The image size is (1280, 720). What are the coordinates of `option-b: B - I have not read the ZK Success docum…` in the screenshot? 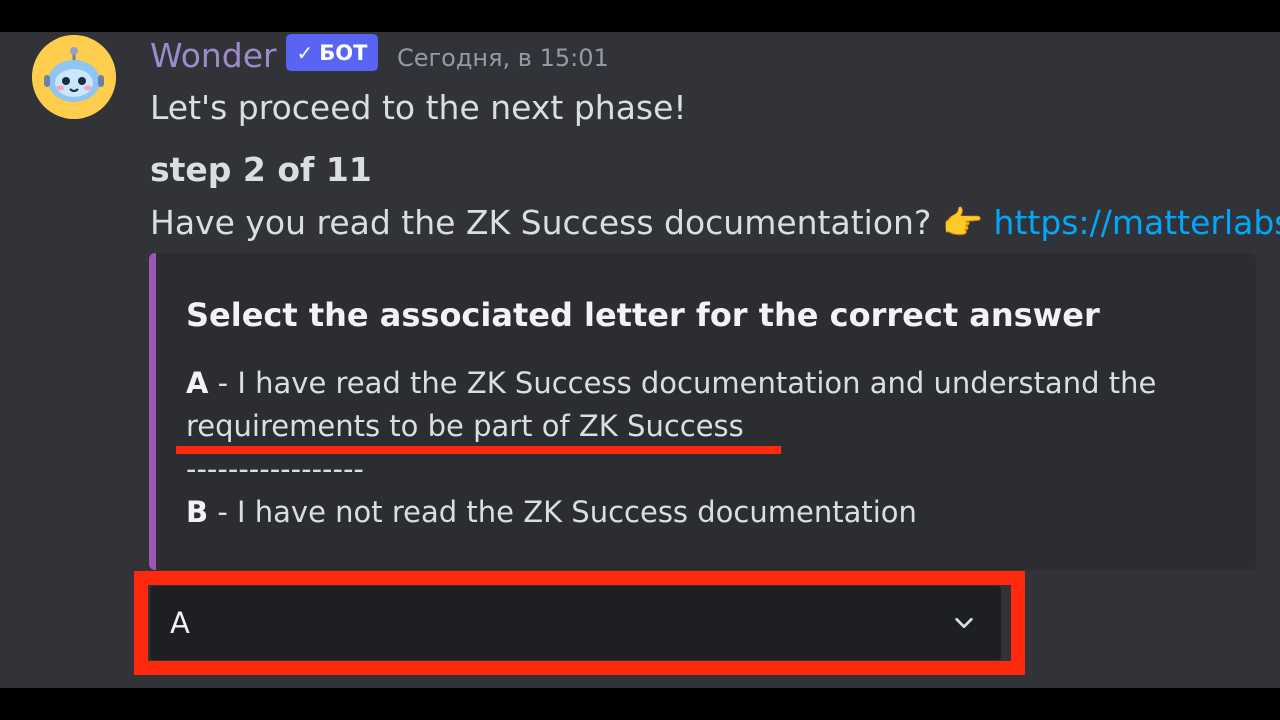 It's located at (686, 512).